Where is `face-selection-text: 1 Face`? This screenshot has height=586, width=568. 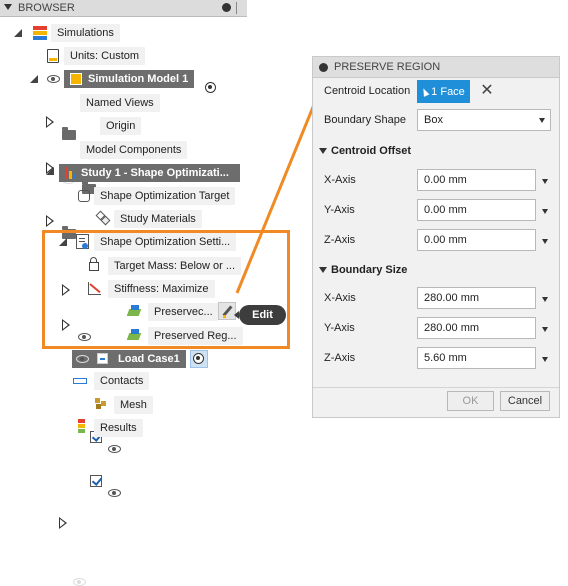 face-selection-text: 1 Face is located at coordinates (448, 91).